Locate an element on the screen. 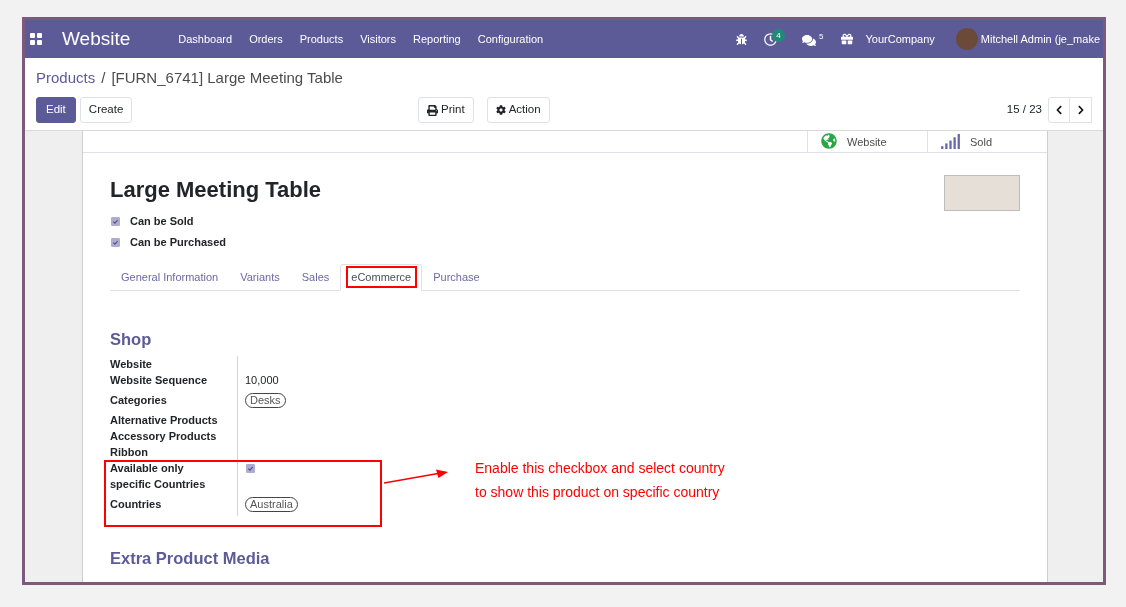  edit-button: Edit is located at coordinates (56, 110).